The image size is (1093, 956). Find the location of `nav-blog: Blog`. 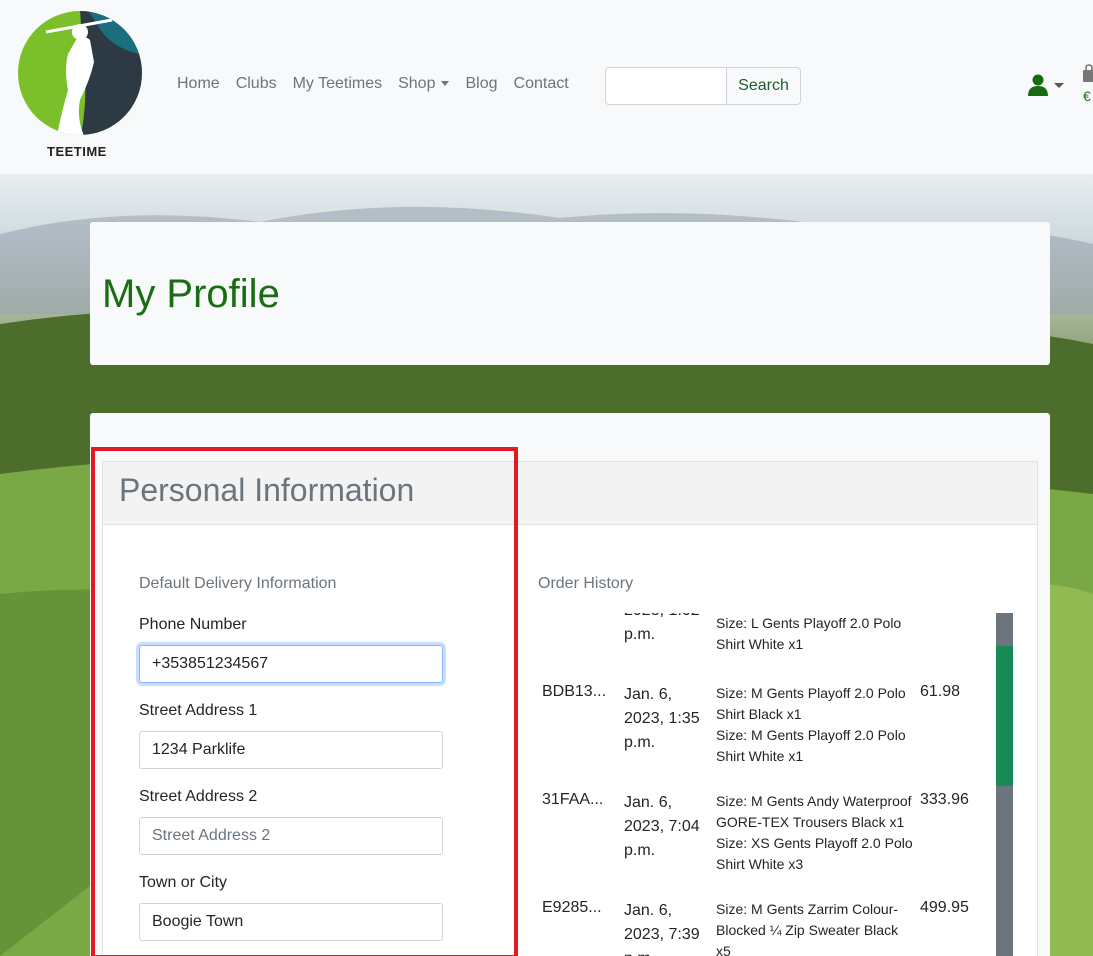

nav-blog: Blog is located at coordinates (481, 84).